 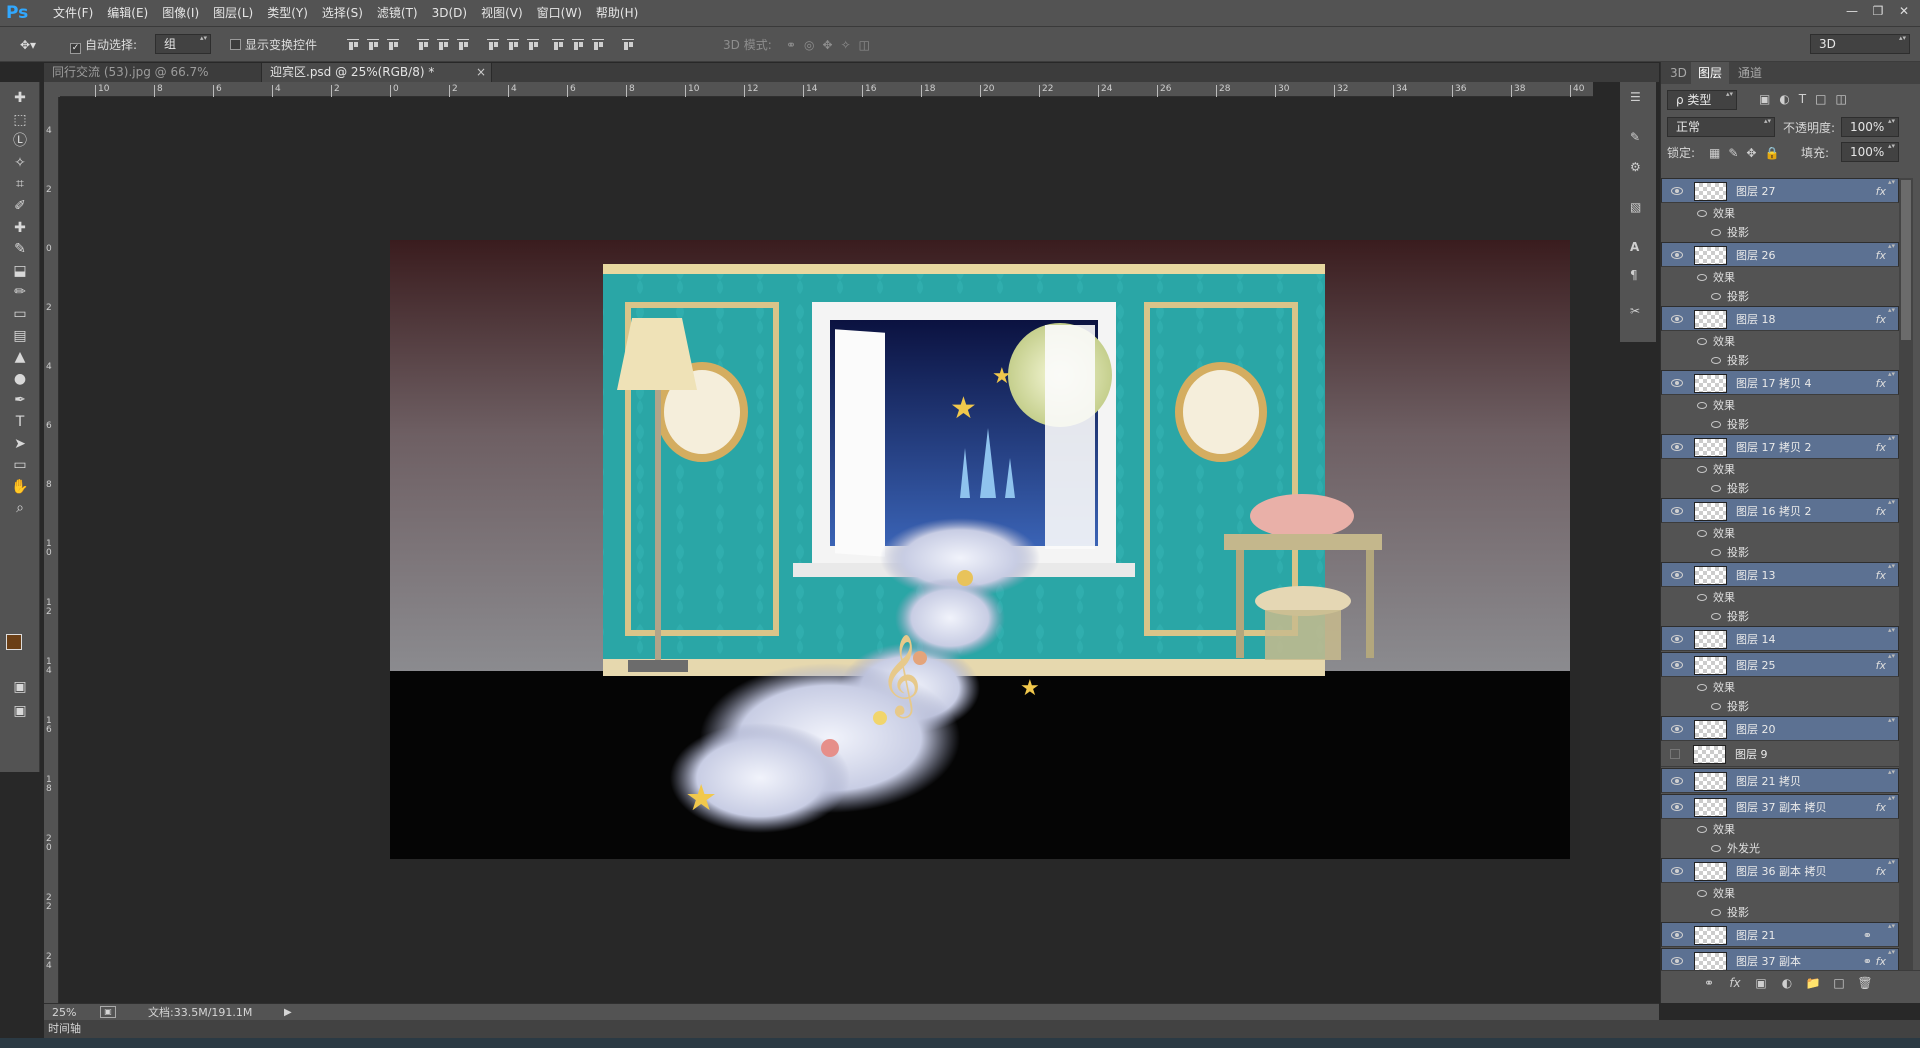 What do you see at coordinates (20, 487) in the screenshot?
I see `hand-tool-icon: ✋` at bounding box center [20, 487].